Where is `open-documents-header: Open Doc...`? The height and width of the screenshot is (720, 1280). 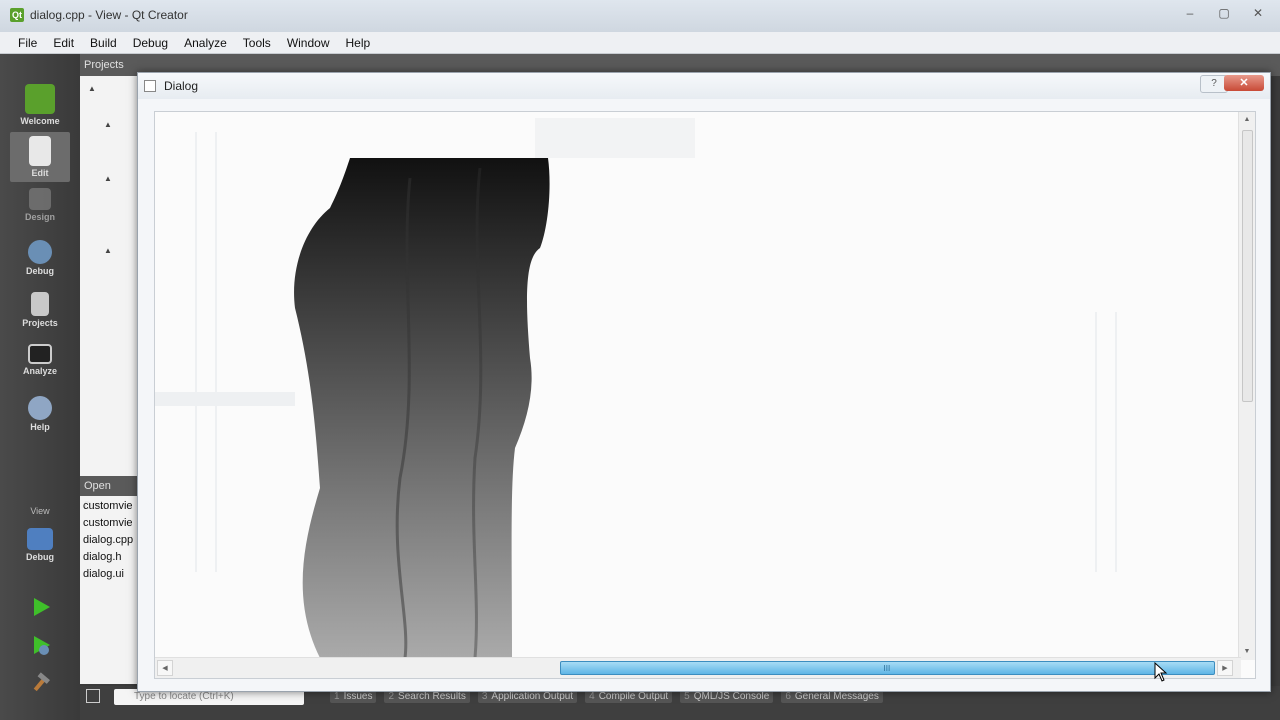 open-documents-header: Open Doc... is located at coordinates (110, 494).